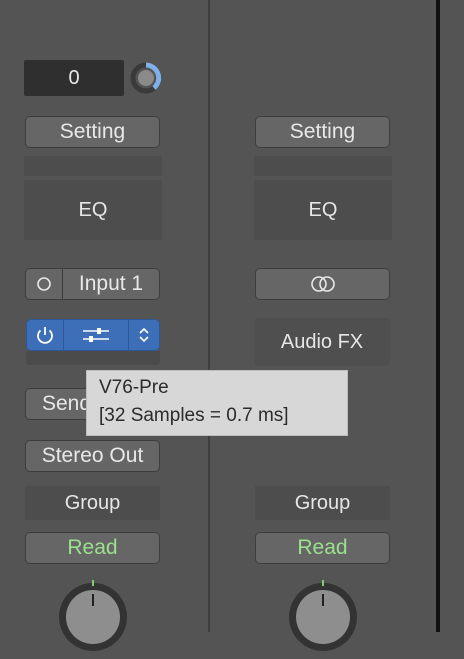  Describe the element at coordinates (438, 316) in the screenshot. I see `window-edge-right` at that location.